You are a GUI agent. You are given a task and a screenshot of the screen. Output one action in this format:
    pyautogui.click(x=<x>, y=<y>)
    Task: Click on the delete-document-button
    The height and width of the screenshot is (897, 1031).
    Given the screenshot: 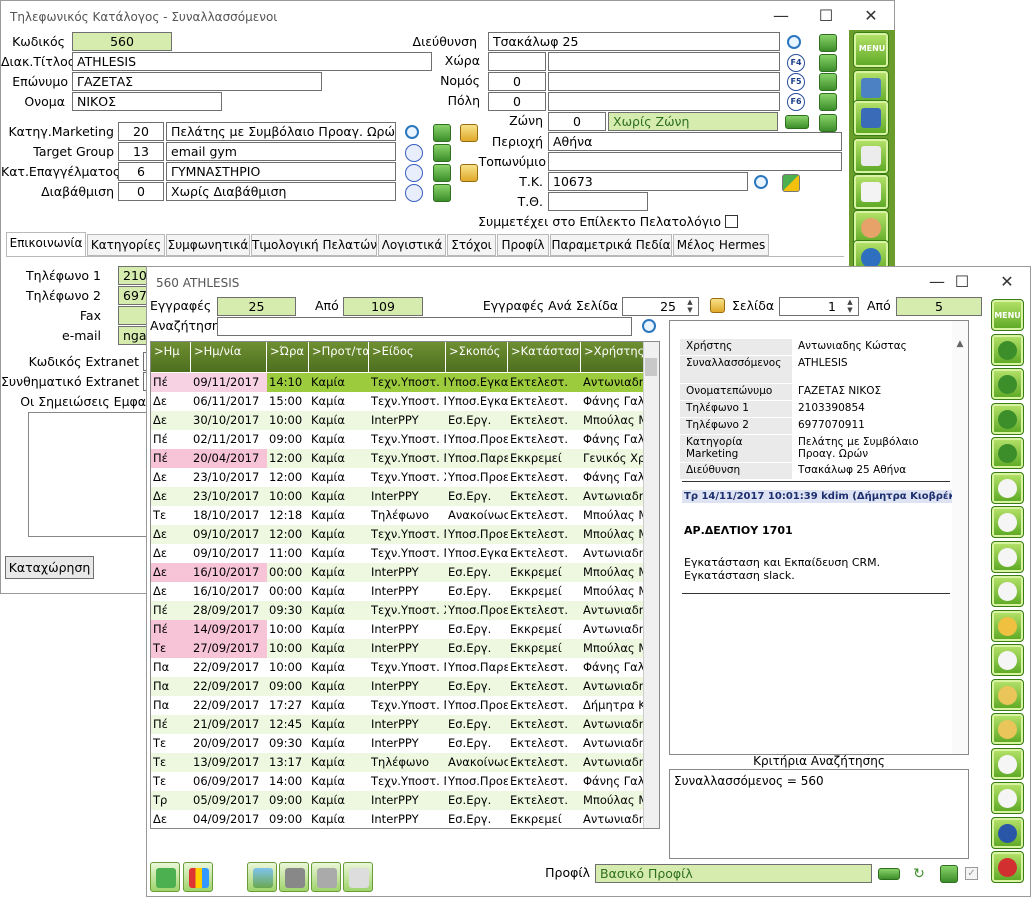 What is the action you would take?
    pyautogui.click(x=1007, y=591)
    